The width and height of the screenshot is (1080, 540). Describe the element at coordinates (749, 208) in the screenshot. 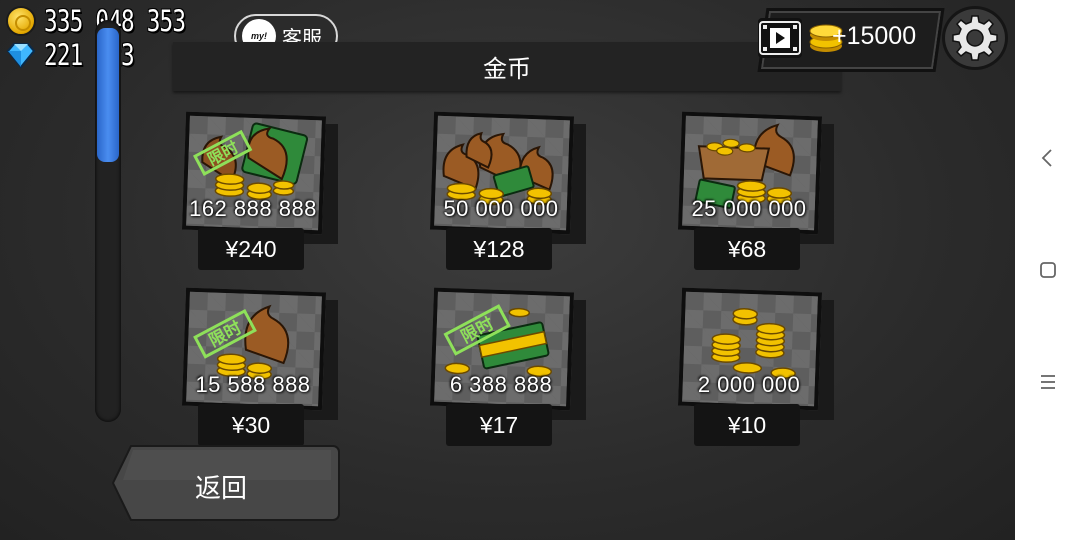

I see `item-amount: 25 000 000` at that location.